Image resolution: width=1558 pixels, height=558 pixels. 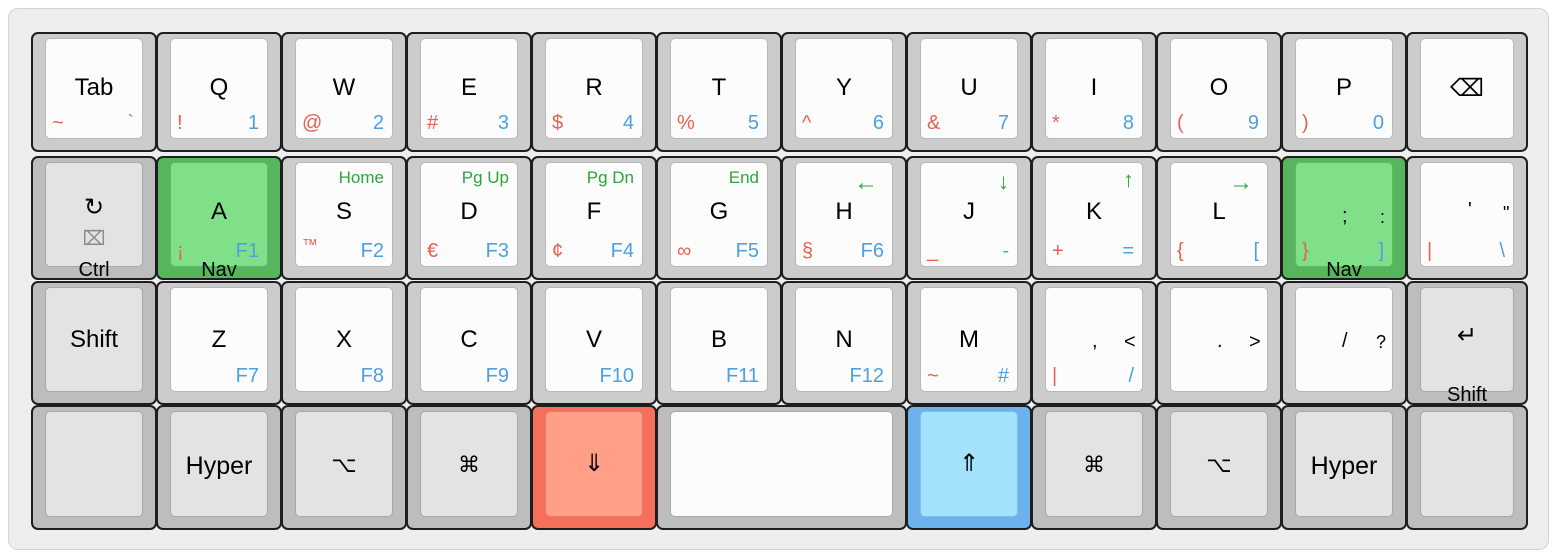 I want to click on keycap: ↑ K + =, so click(x=1094, y=214).